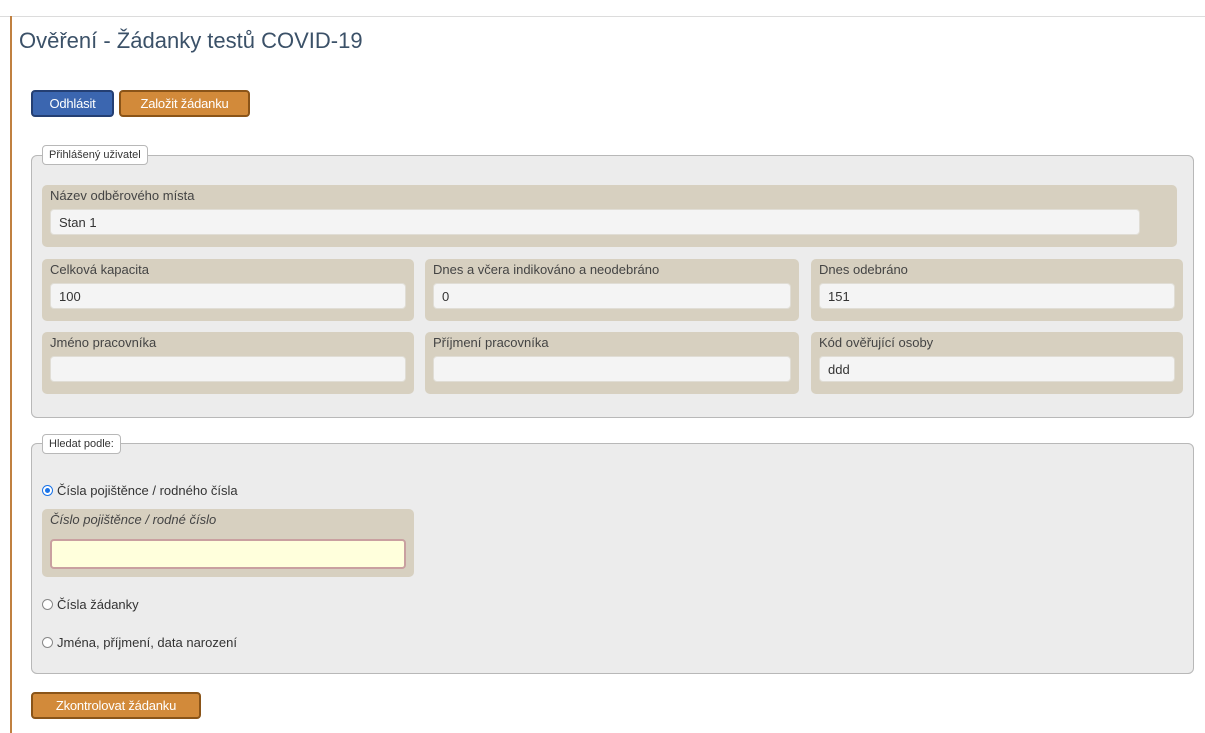 Image resolution: width=1205 pixels, height=733 pixels. What do you see at coordinates (228, 369) in the screenshot?
I see `worker-first-name-field` at bounding box center [228, 369].